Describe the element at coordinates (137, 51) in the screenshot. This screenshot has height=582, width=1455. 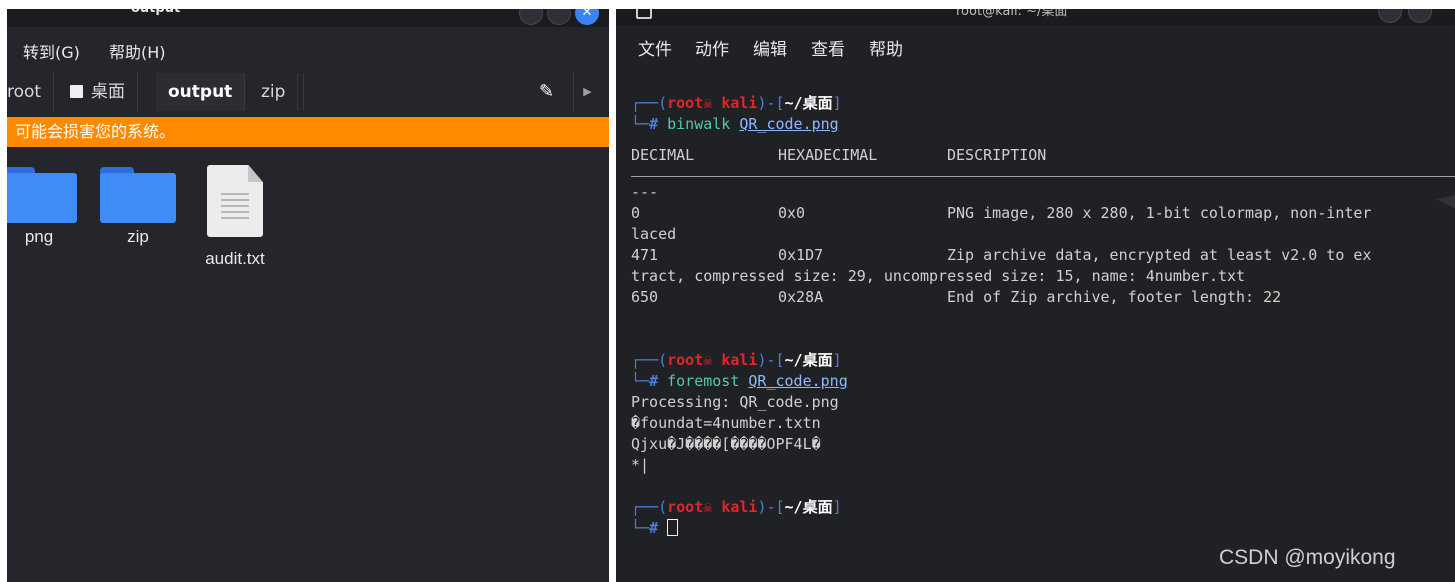
I see `menu-help: 帮助(H)` at that location.